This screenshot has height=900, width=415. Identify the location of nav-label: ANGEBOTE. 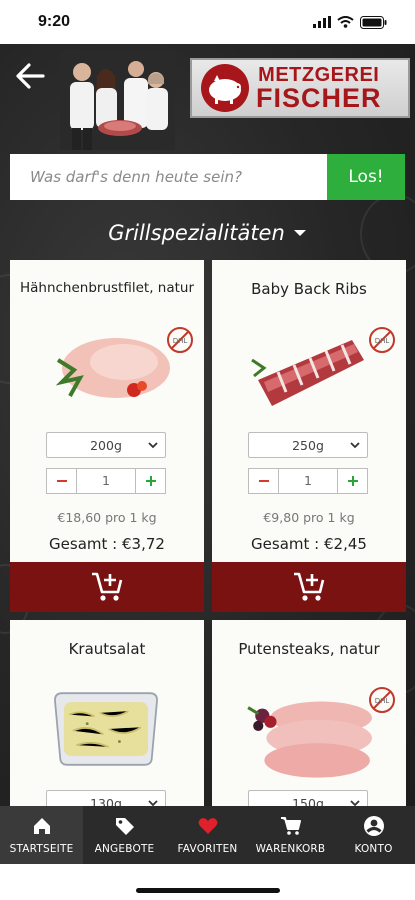
(124, 849).